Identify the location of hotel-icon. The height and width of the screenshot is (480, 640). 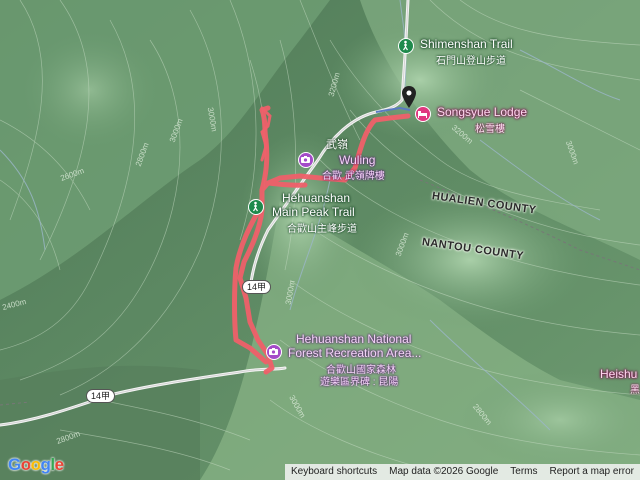
(423, 114).